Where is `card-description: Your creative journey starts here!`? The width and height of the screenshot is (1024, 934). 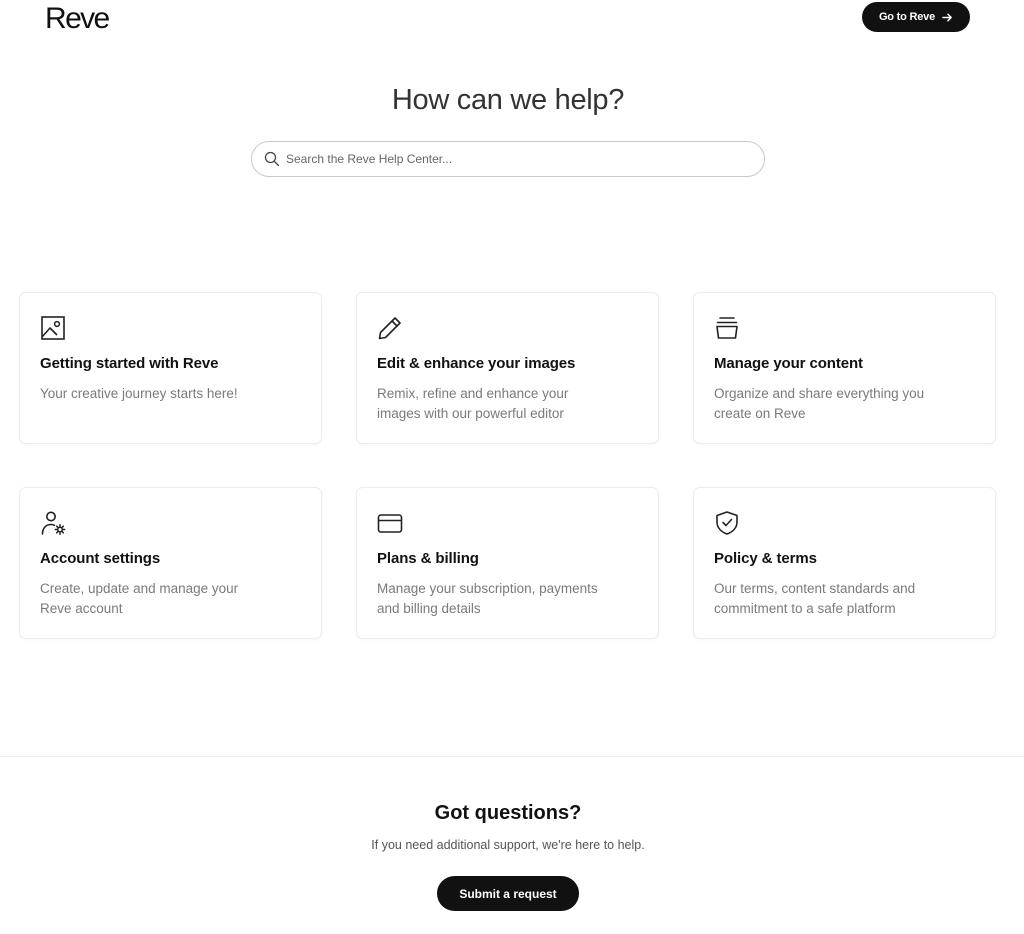 card-description: Your creative journey starts here! is located at coordinates (139, 393).